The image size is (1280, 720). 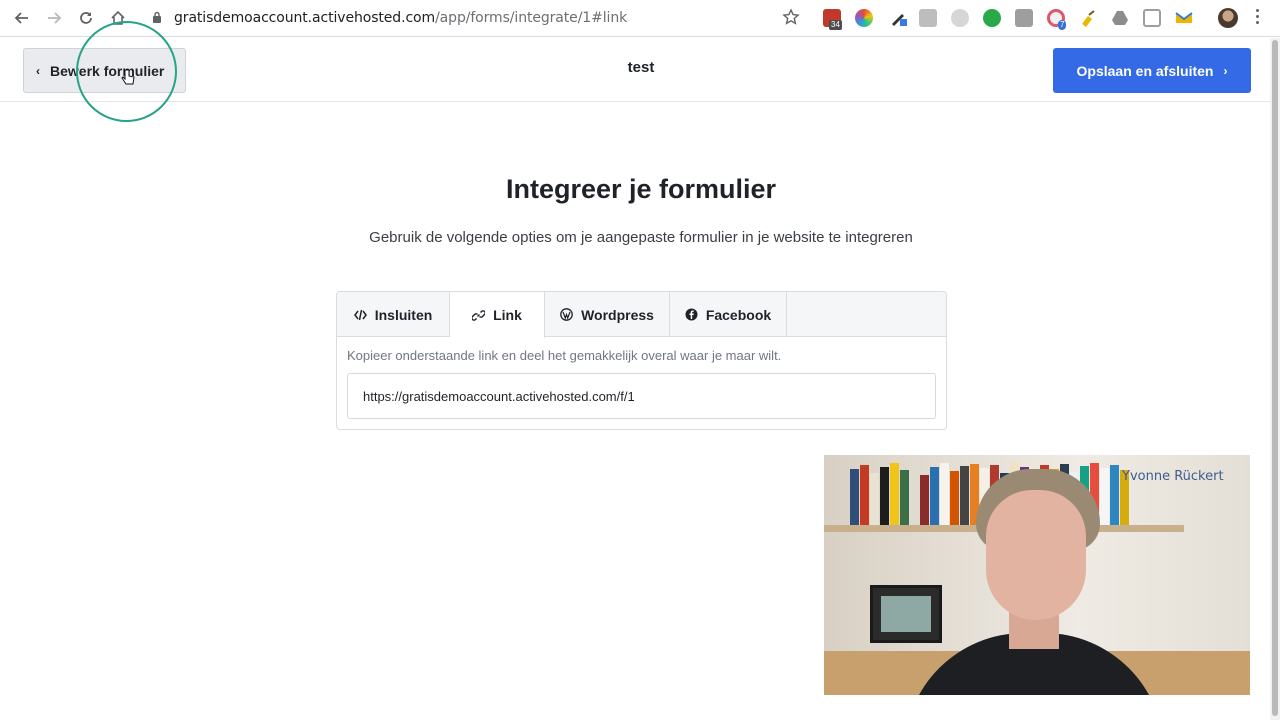 What do you see at coordinates (1036, 555) in the screenshot?
I see `presenter-face` at bounding box center [1036, 555].